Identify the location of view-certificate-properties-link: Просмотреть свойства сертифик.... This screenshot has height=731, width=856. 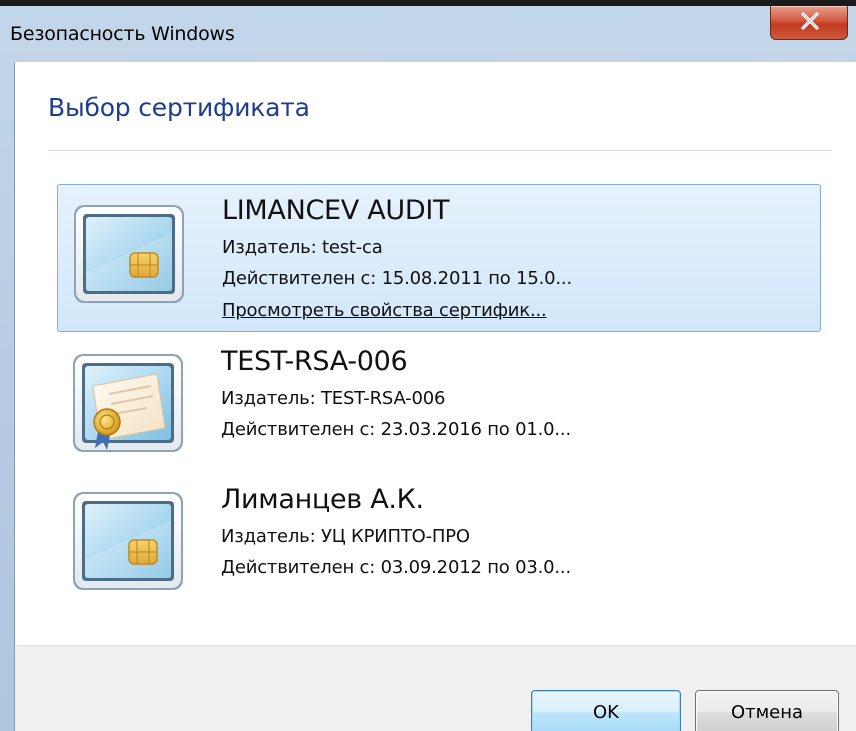
(384, 310).